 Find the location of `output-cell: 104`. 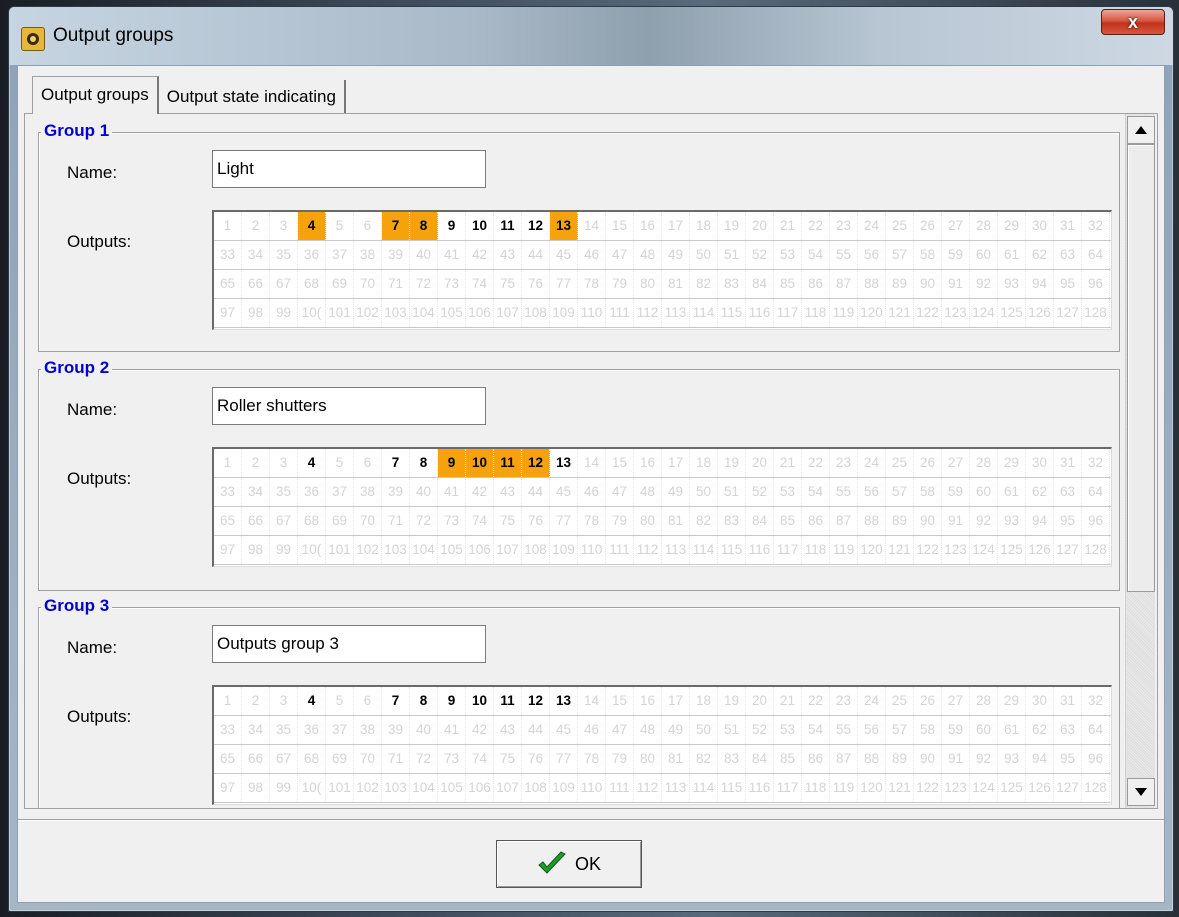

output-cell: 104 is located at coordinates (424, 788).